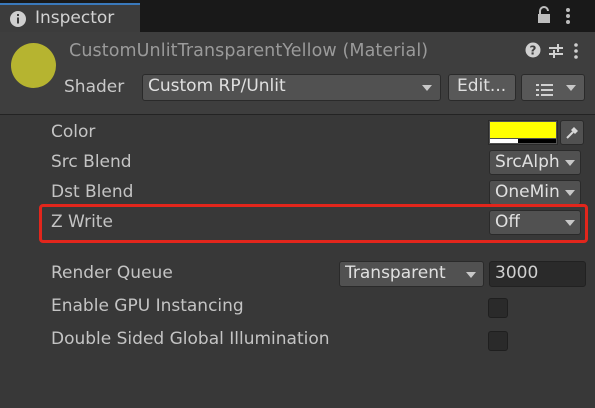  What do you see at coordinates (75, 18) in the screenshot?
I see `tab-label: Inspector` at bounding box center [75, 18].